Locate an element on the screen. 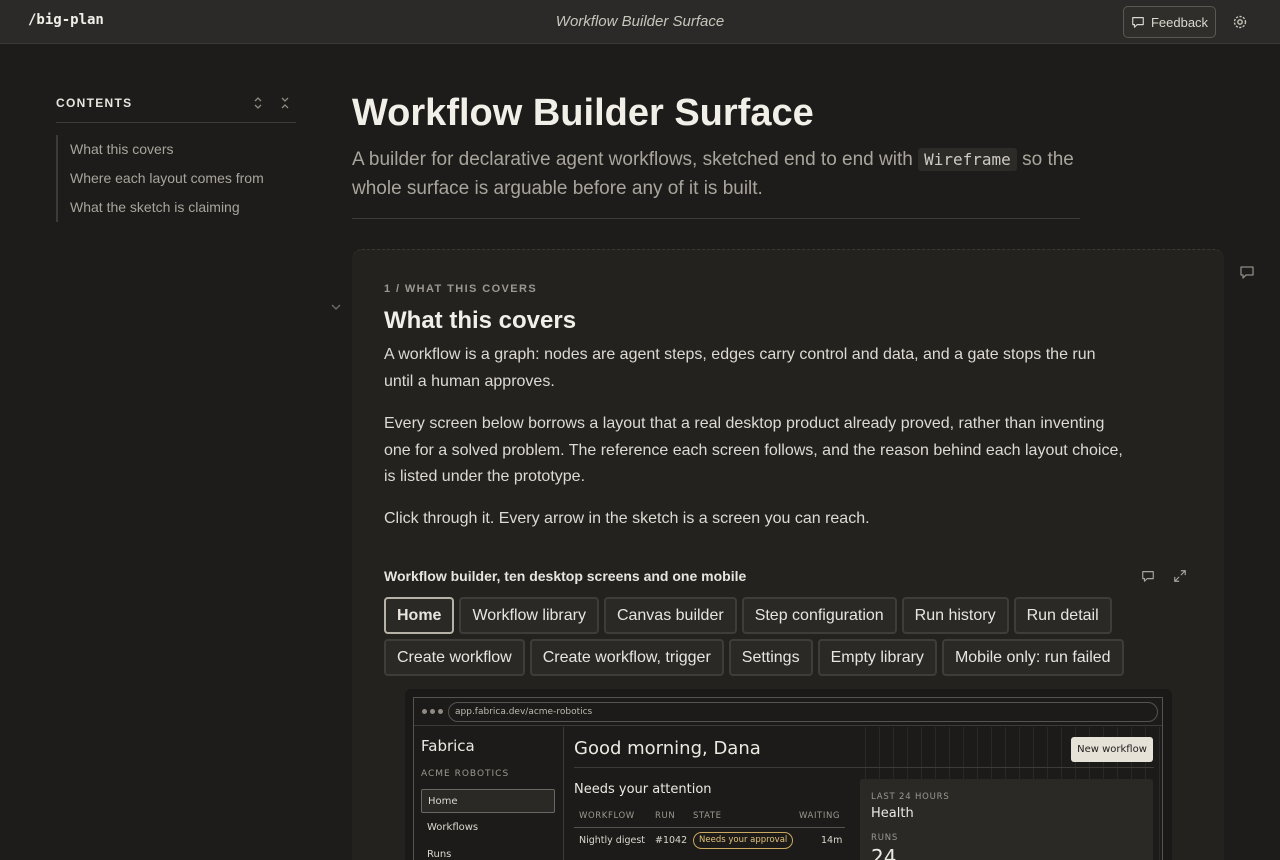 Image resolution: width=1280 pixels, height=860 pixels. url-field: app.fabrica.dev/acme-robotics is located at coordinates (803, 712).